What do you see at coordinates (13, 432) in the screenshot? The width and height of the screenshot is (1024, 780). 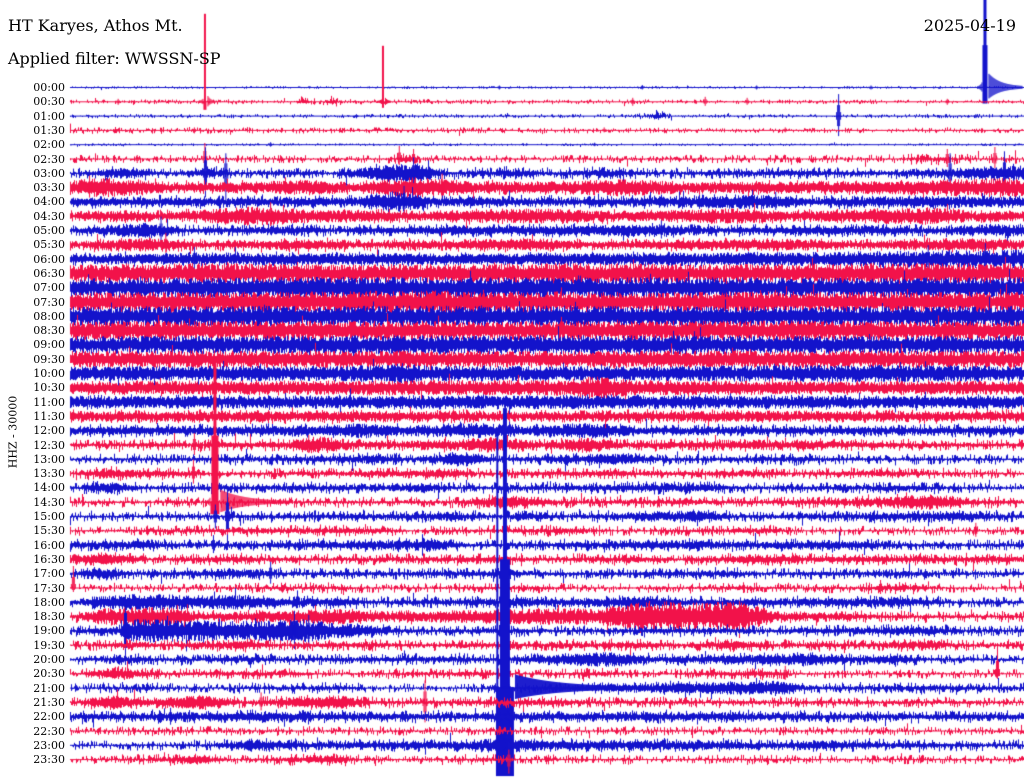 I see `channel-scale-label: HHZ - 30000` at bounding box center [13, 432].